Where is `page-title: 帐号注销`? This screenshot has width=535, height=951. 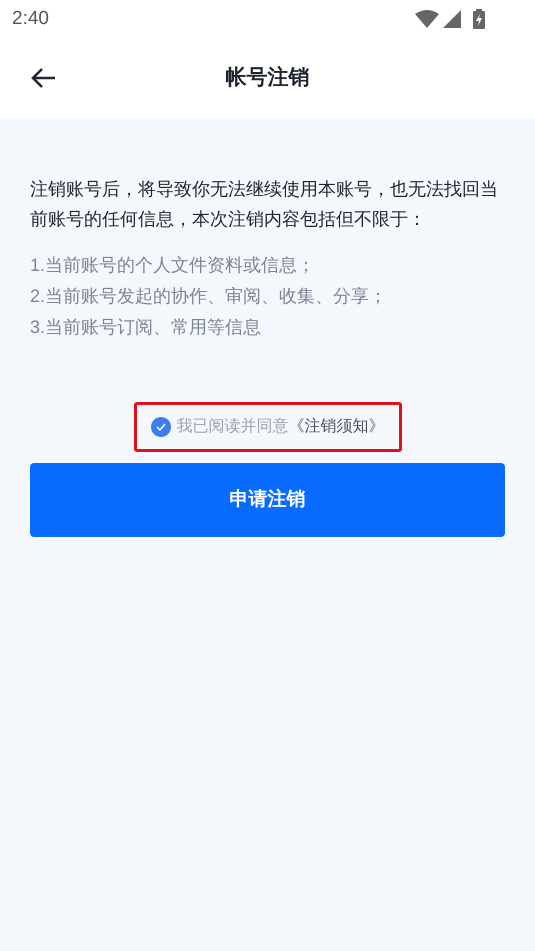 page-title: 帐号注销 is located at coordinates (268, 78).